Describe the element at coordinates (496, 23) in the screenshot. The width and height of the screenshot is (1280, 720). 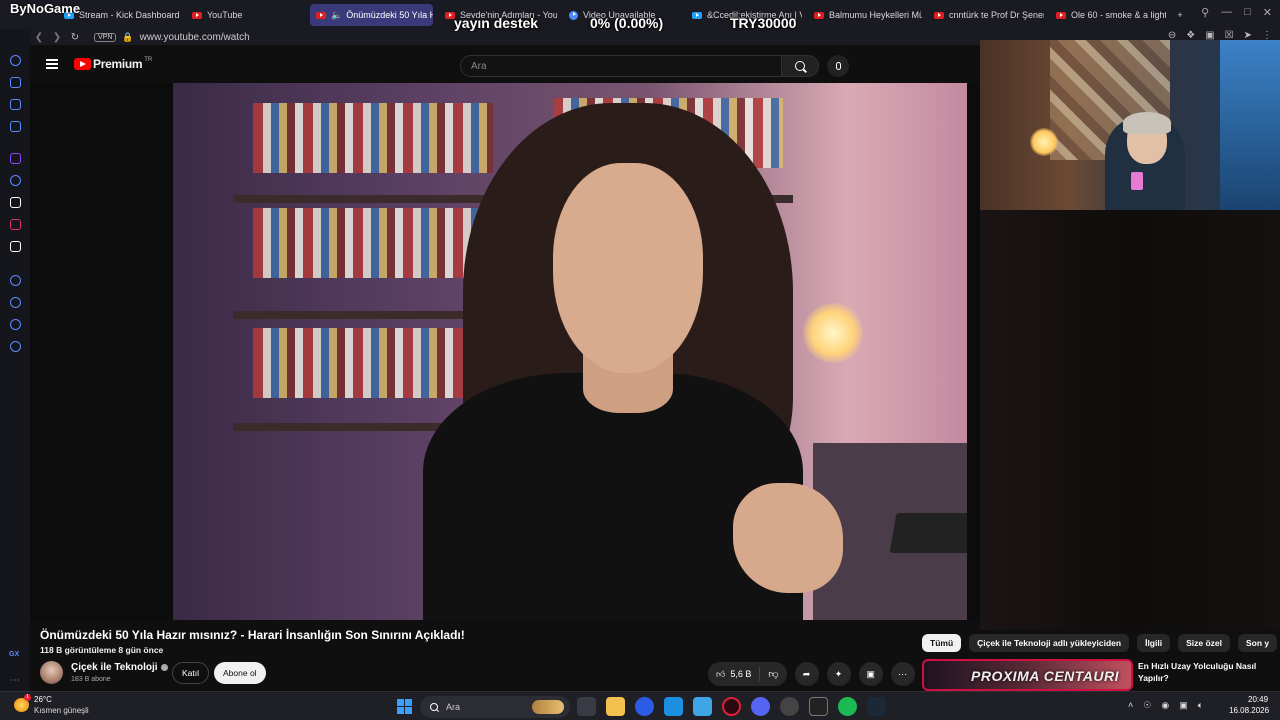
I see `goal-label: yayın destek` at that location.